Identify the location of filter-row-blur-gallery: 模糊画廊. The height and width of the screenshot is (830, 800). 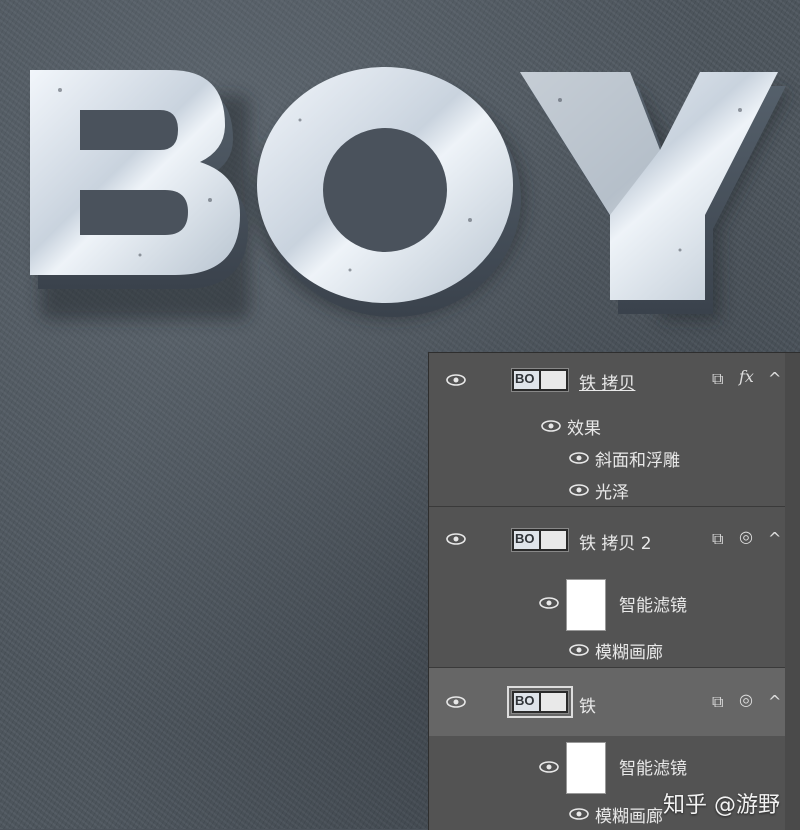
(607, 650).